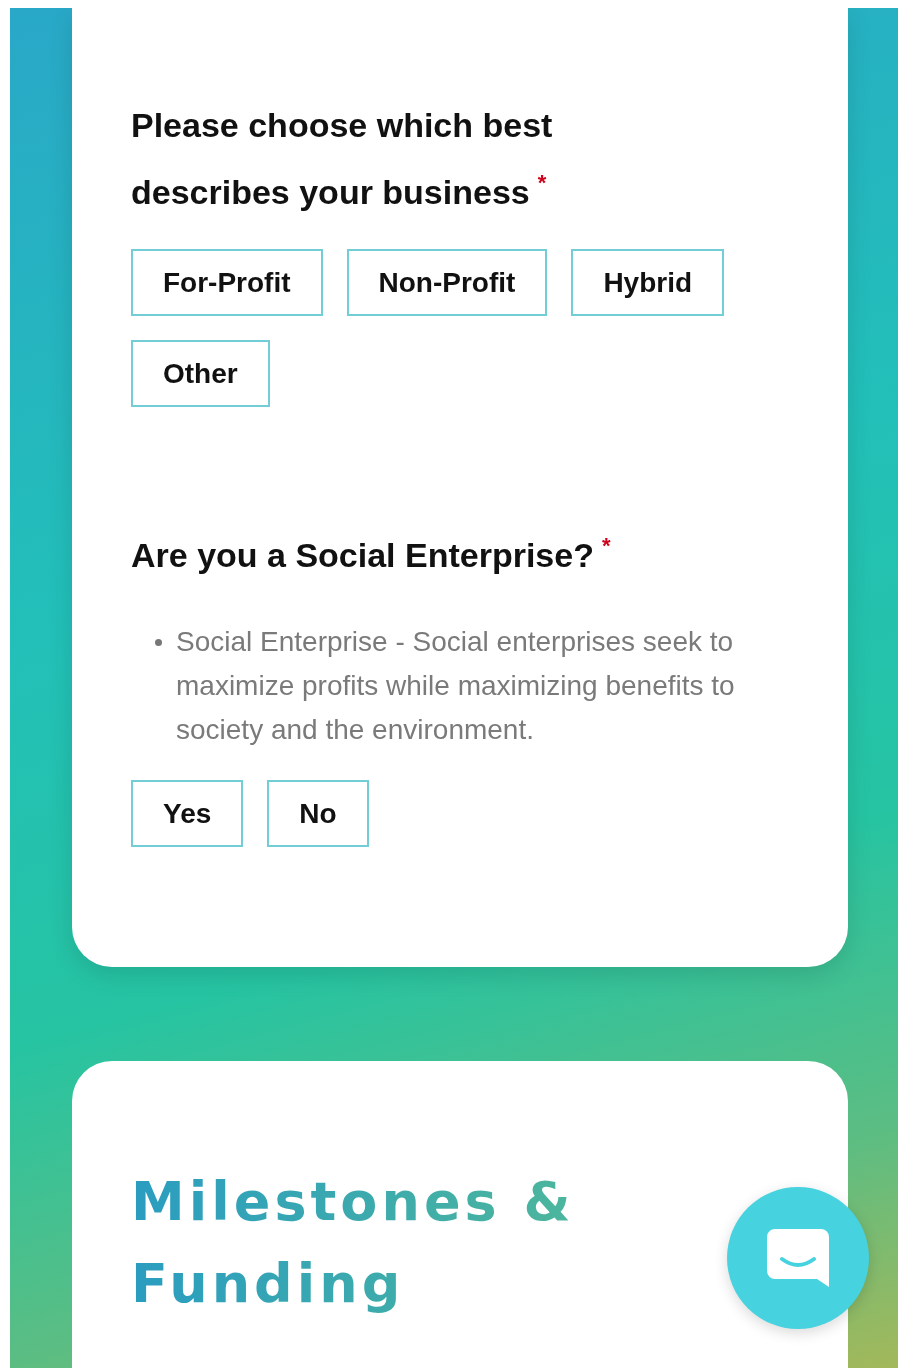 The image size is (898, 1368). What do you see at coordinates (158, 642) in the screenshot?
I see `bullet-icon` at bounding box center [158, 642].